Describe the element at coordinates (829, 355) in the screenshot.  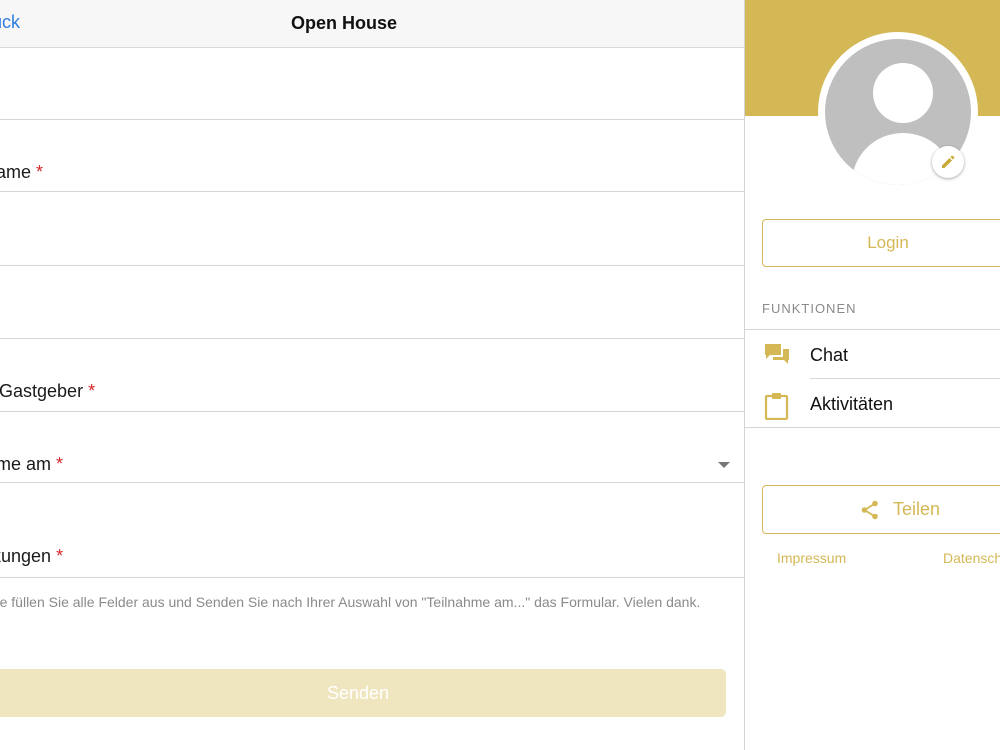
I see `menu-item-label: Chat` at that location.